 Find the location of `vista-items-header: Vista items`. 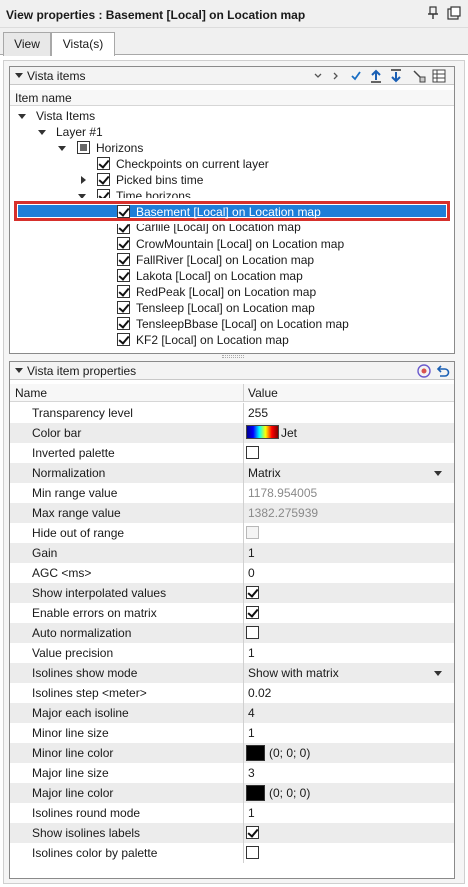

vista-items-header: Vista items is located at coordinates (232, 76).